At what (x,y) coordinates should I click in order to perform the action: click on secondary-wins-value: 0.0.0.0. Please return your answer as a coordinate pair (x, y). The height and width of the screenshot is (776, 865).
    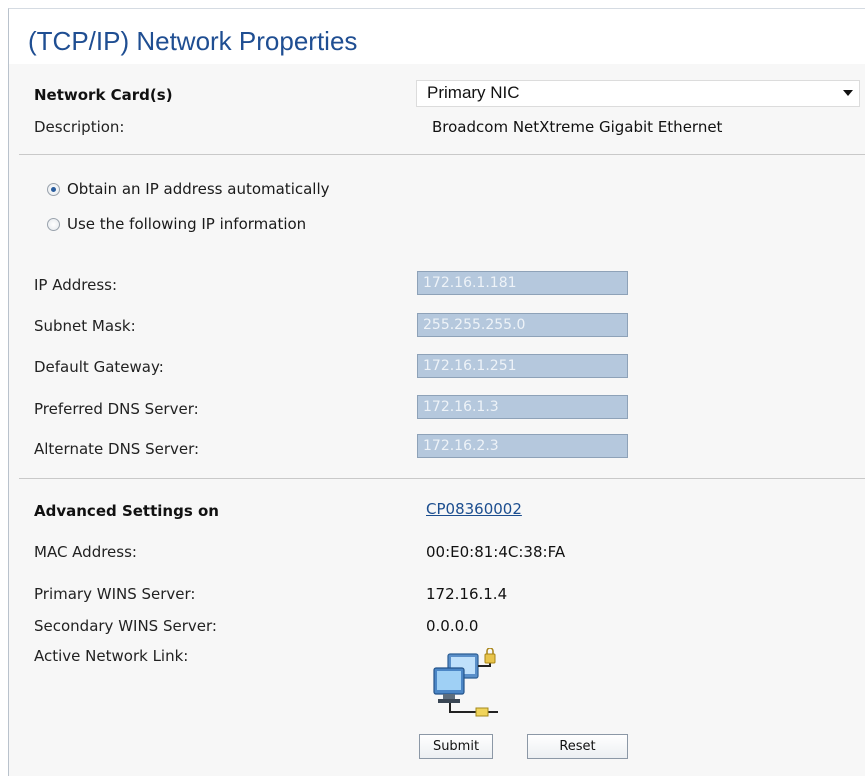
    Looking at the image, I should click on (452, 626).